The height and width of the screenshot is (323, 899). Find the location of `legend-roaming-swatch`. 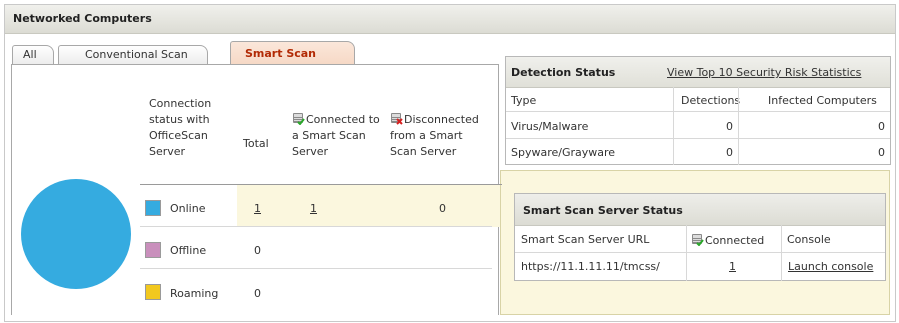

legend-roaming-swatch is located at coordinates (153, 292).